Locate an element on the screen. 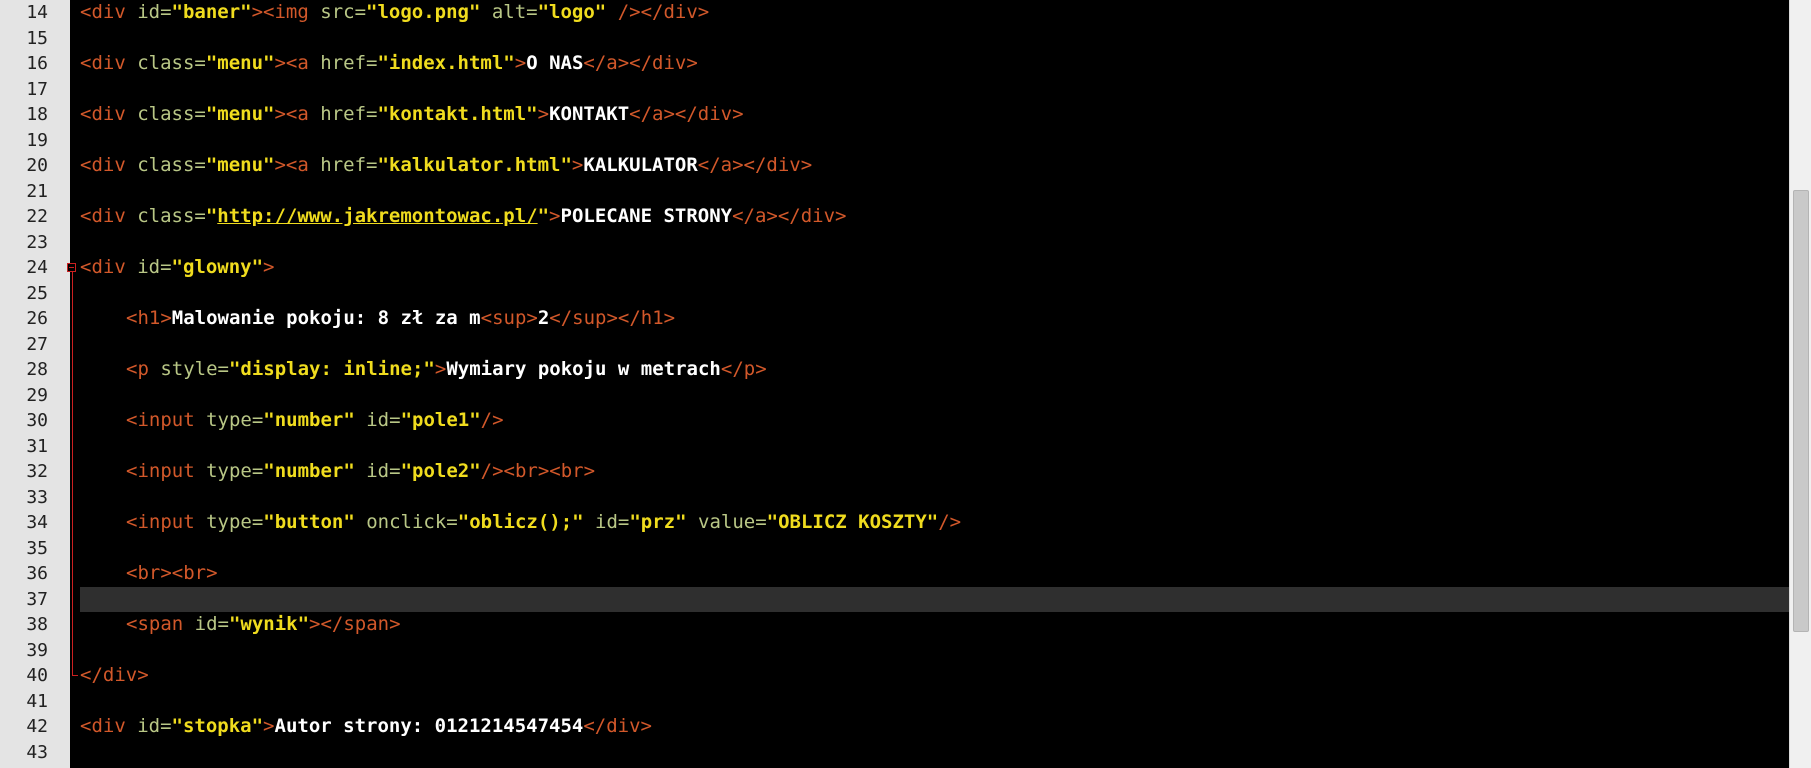 This screenshot has width=1811, height=768. code-line: 31 is located at coordinates (895, 447).